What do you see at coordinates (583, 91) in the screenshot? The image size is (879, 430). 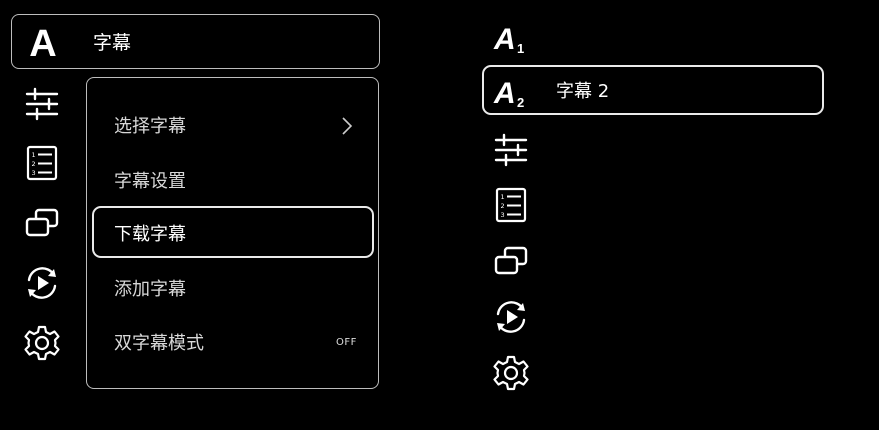 I see `subtitle-2-label: 字幕 2` at bounding box center [583, 91].